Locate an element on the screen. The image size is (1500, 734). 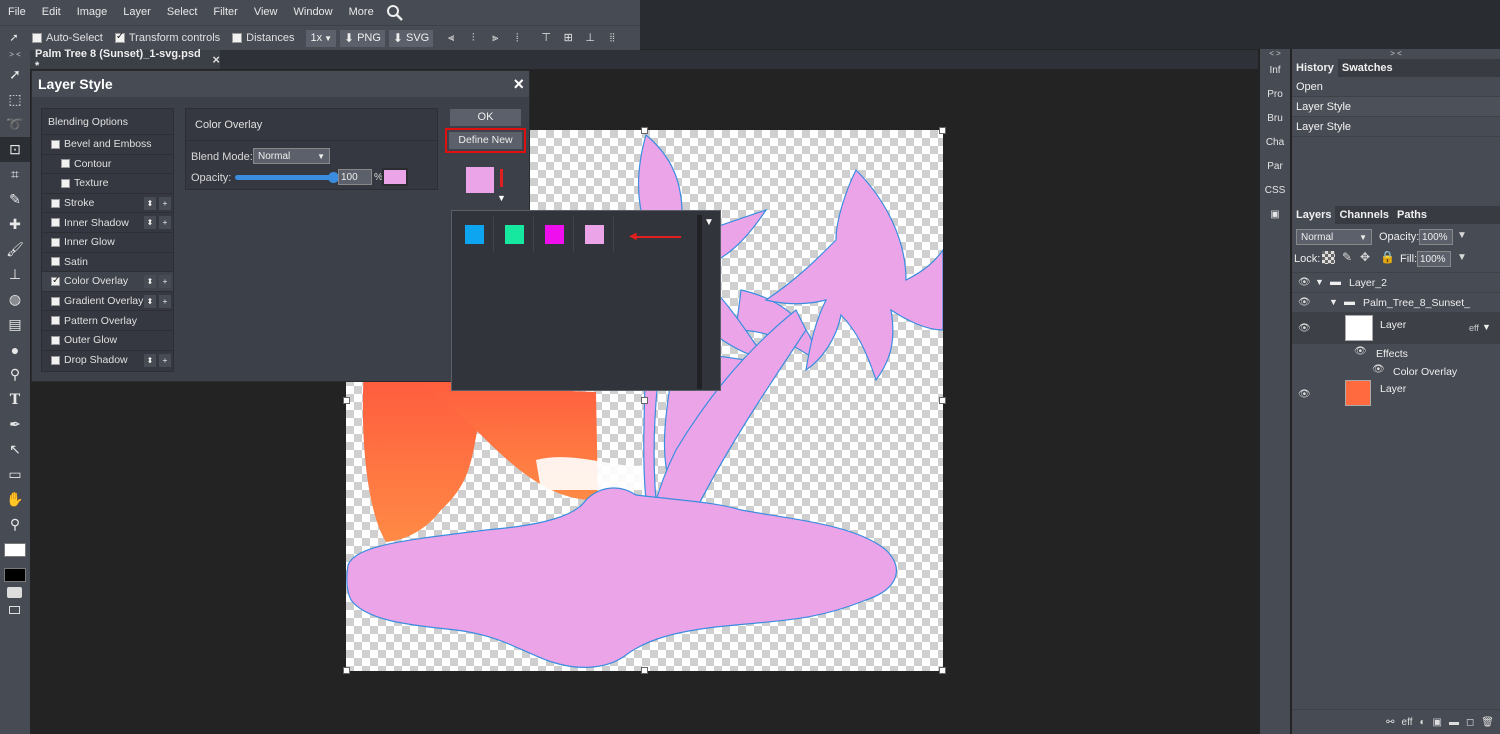
style-item-outer-glow: Outer Glow is located at coordinates (107, 341).